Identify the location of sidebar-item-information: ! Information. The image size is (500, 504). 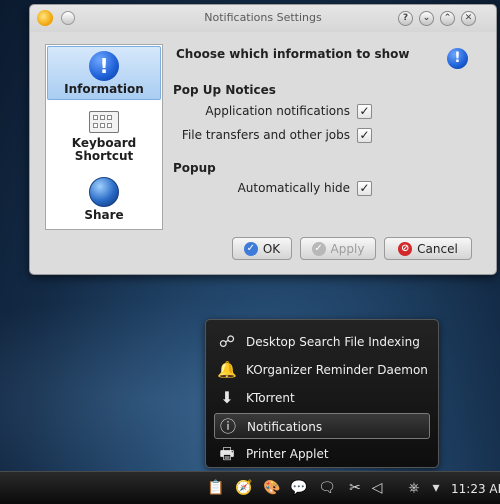
(104, 73).